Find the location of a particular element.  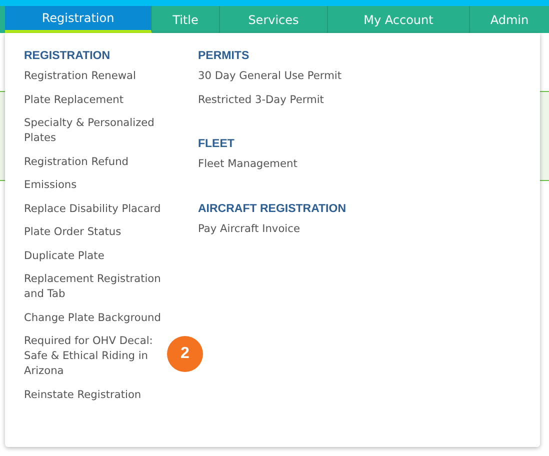

menu-heading: REGISTRATION is located at coordinates (68, 56).